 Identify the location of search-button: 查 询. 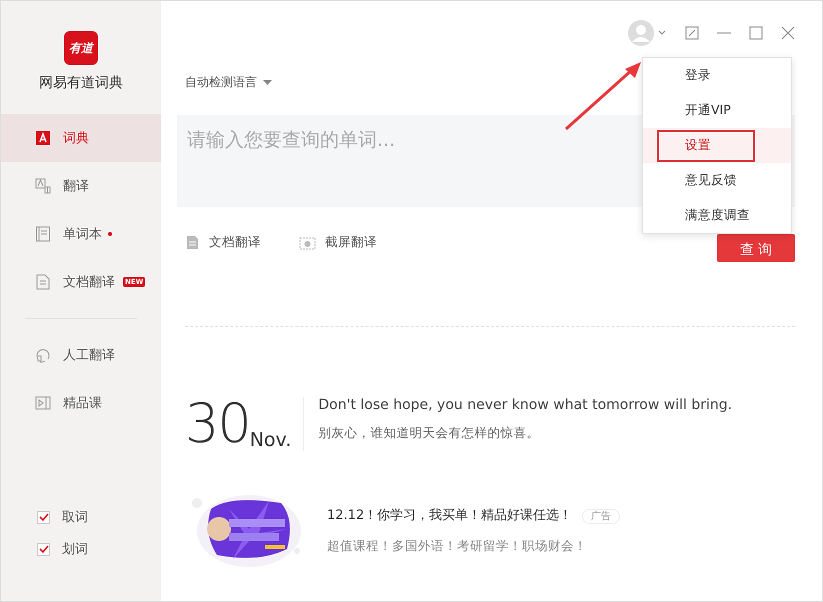
(756, 248).